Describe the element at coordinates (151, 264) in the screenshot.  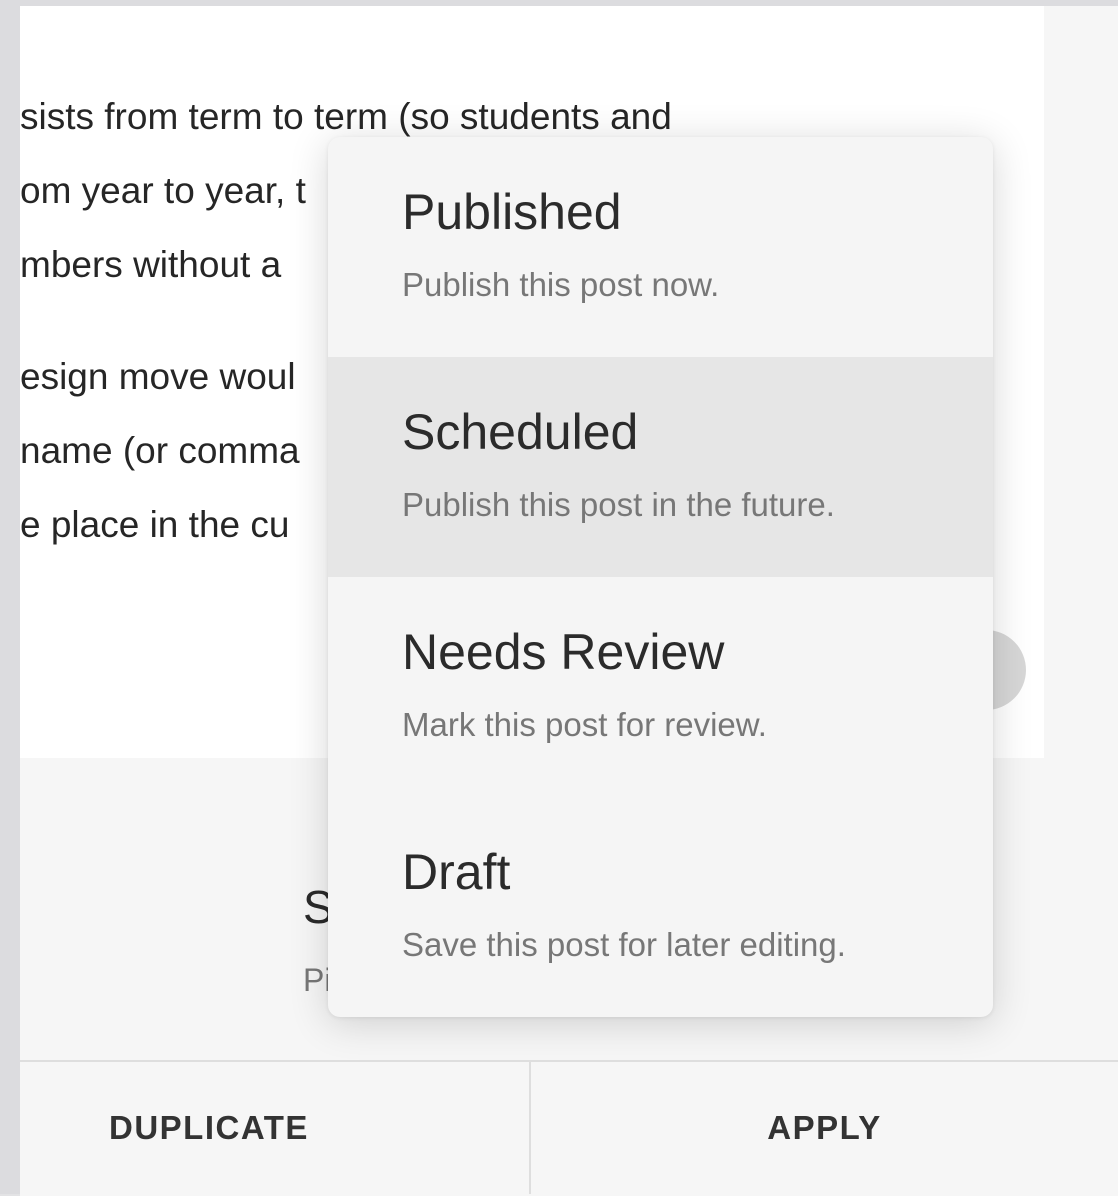
I see `document-text-line: mbers without a` at that location.